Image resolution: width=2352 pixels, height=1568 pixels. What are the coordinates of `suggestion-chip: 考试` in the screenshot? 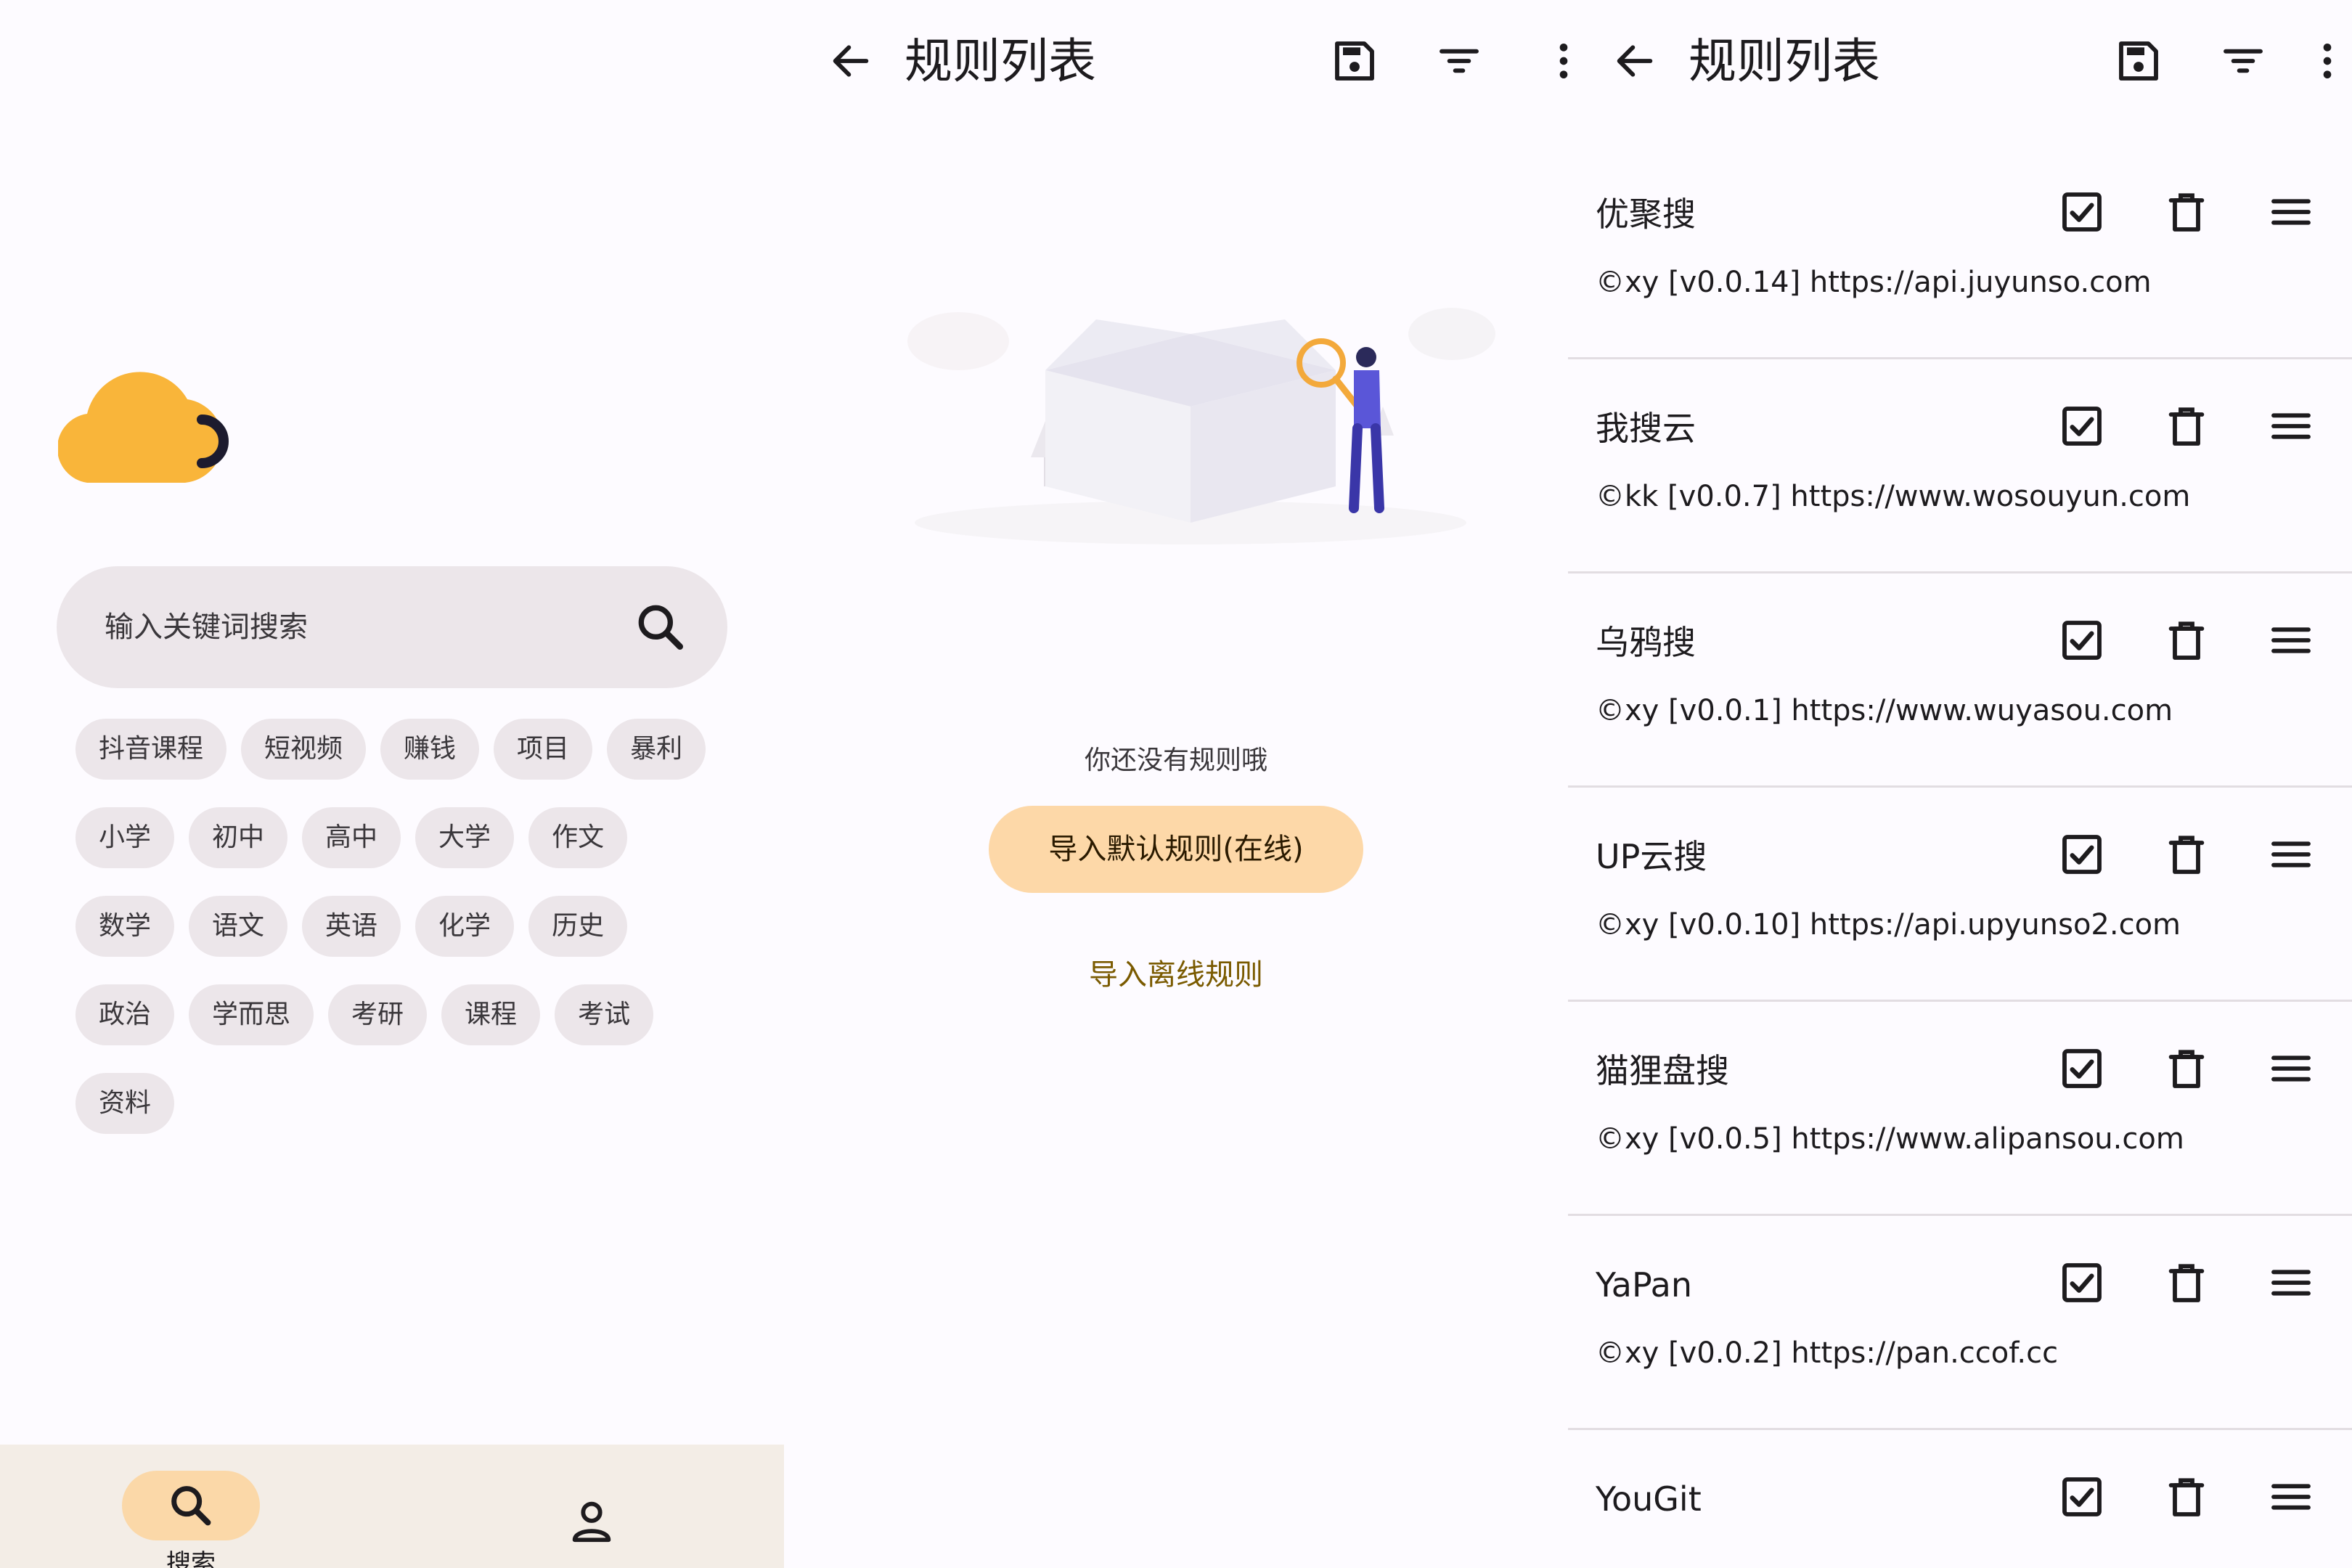 It's located at (604, 1015).